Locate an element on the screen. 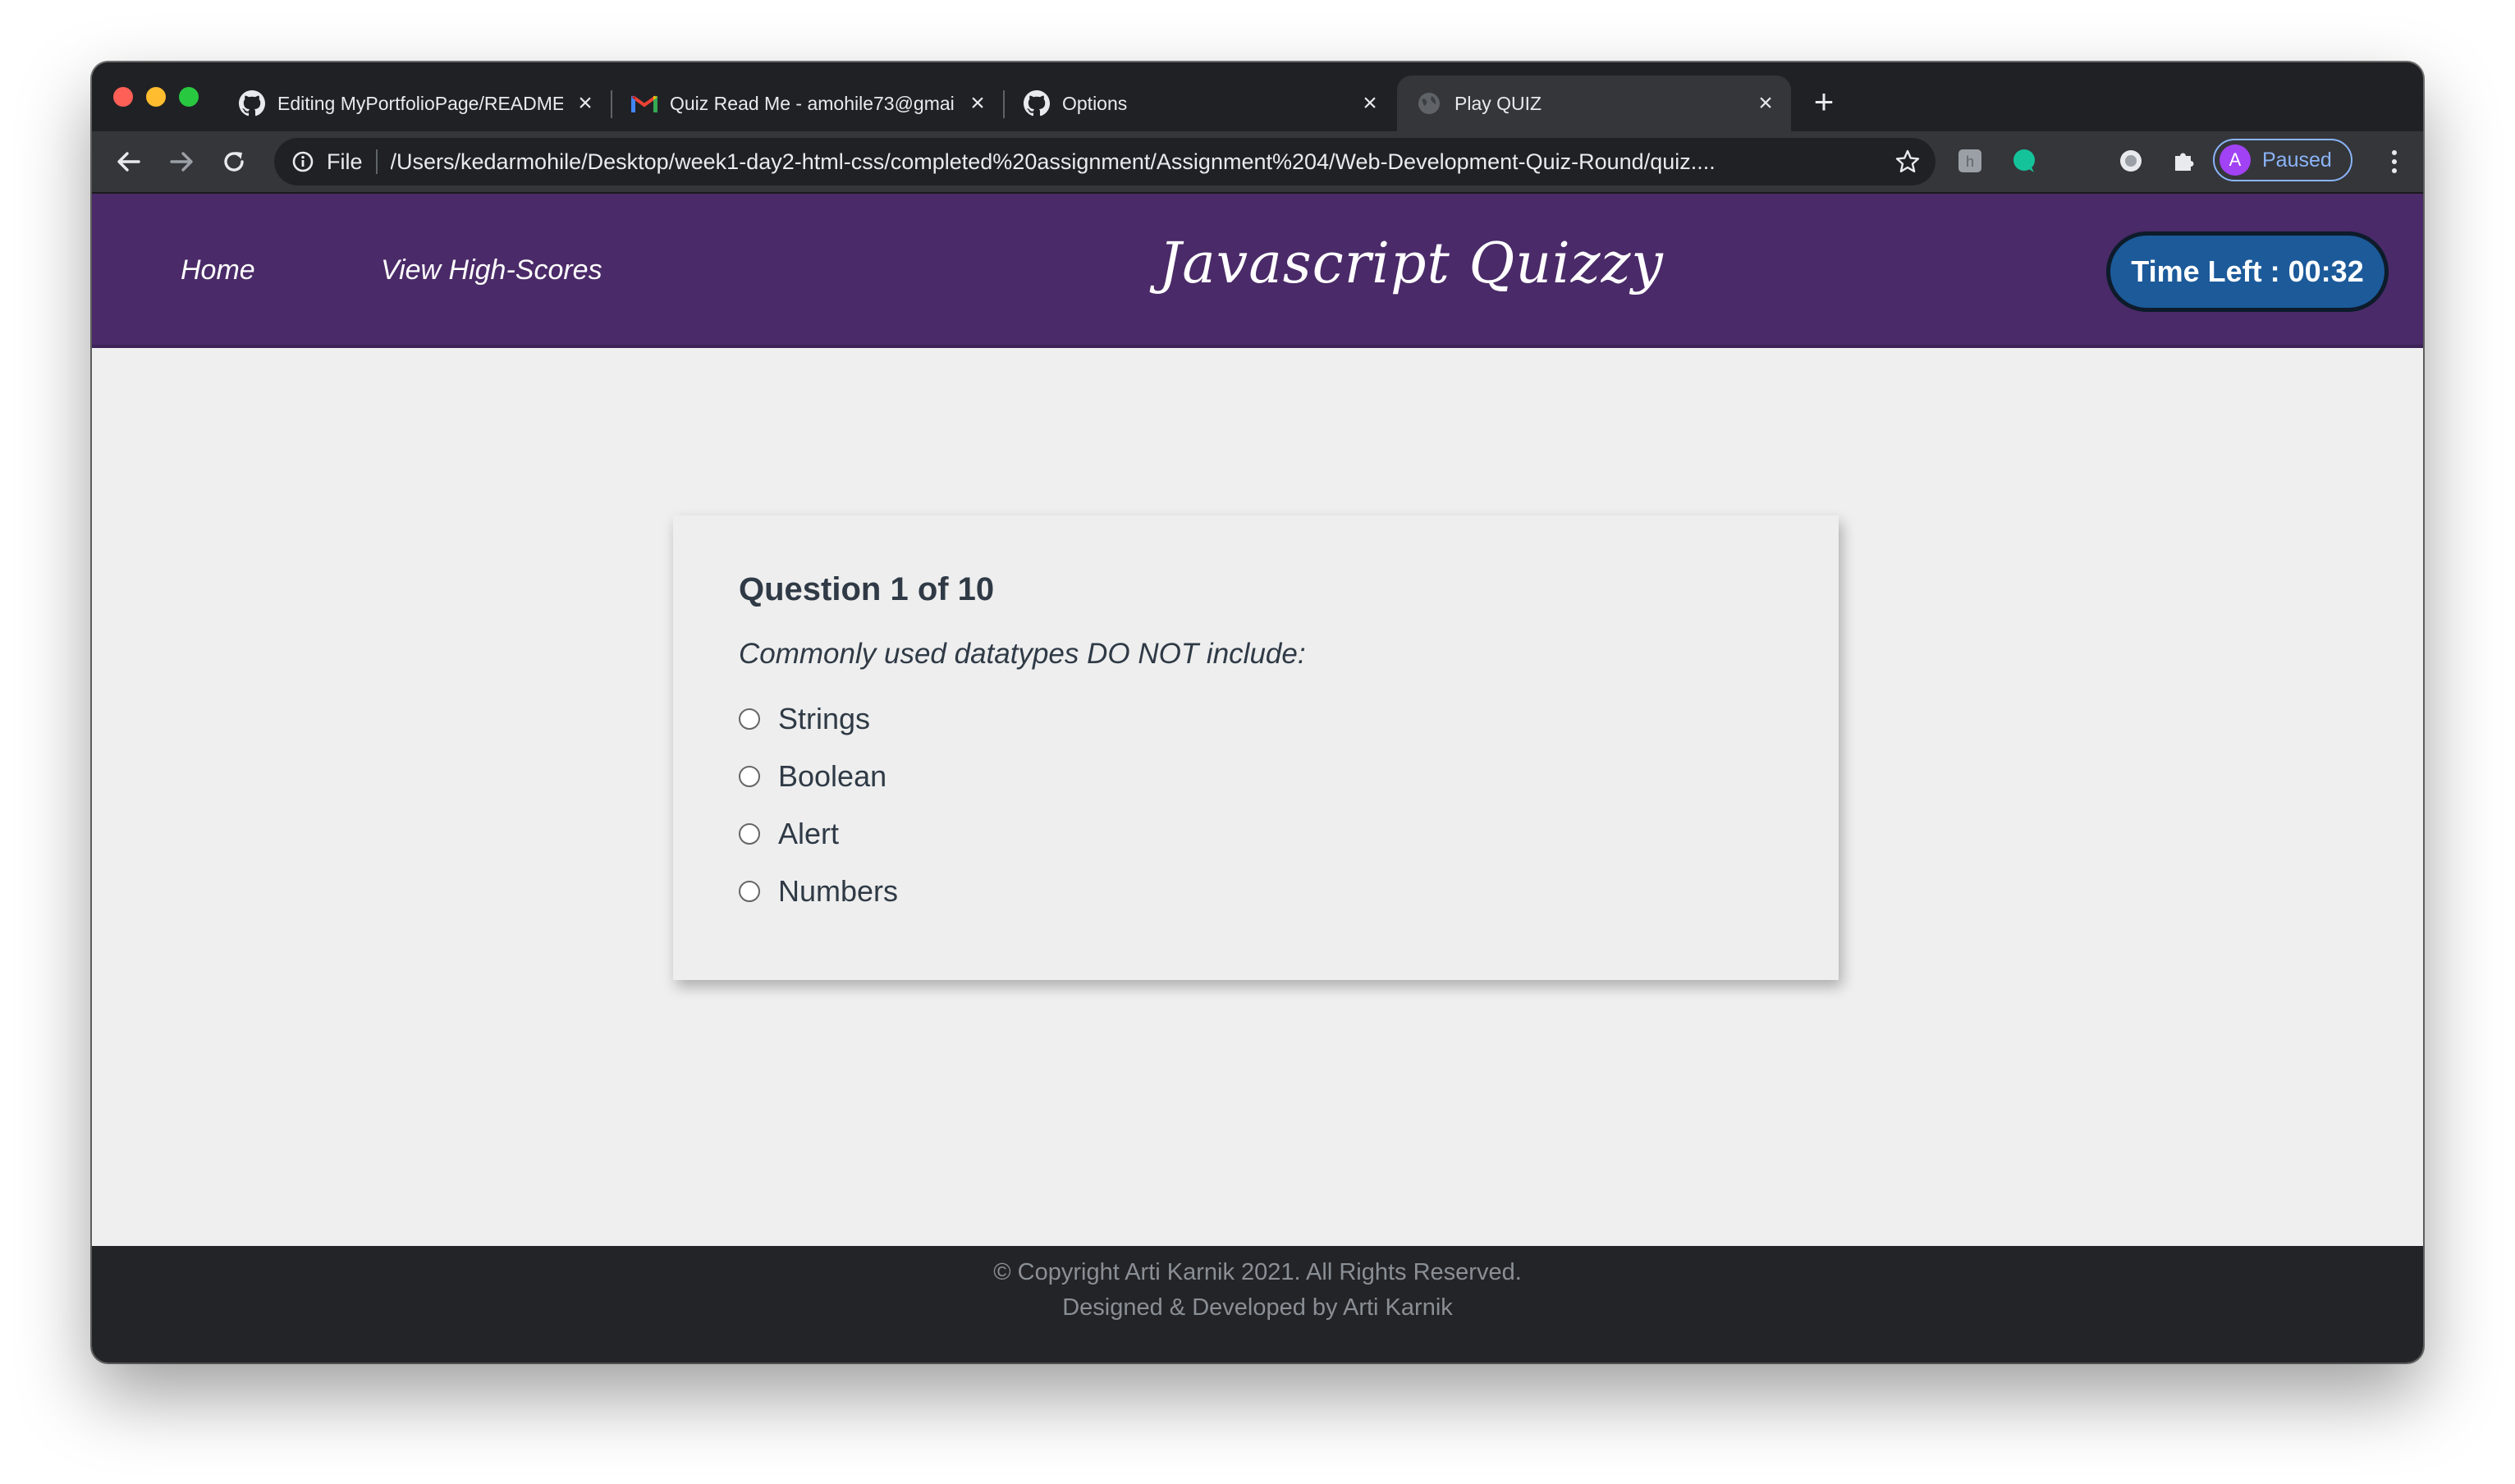  grammarly-extension-icon is located at coordinates (2025, 160).